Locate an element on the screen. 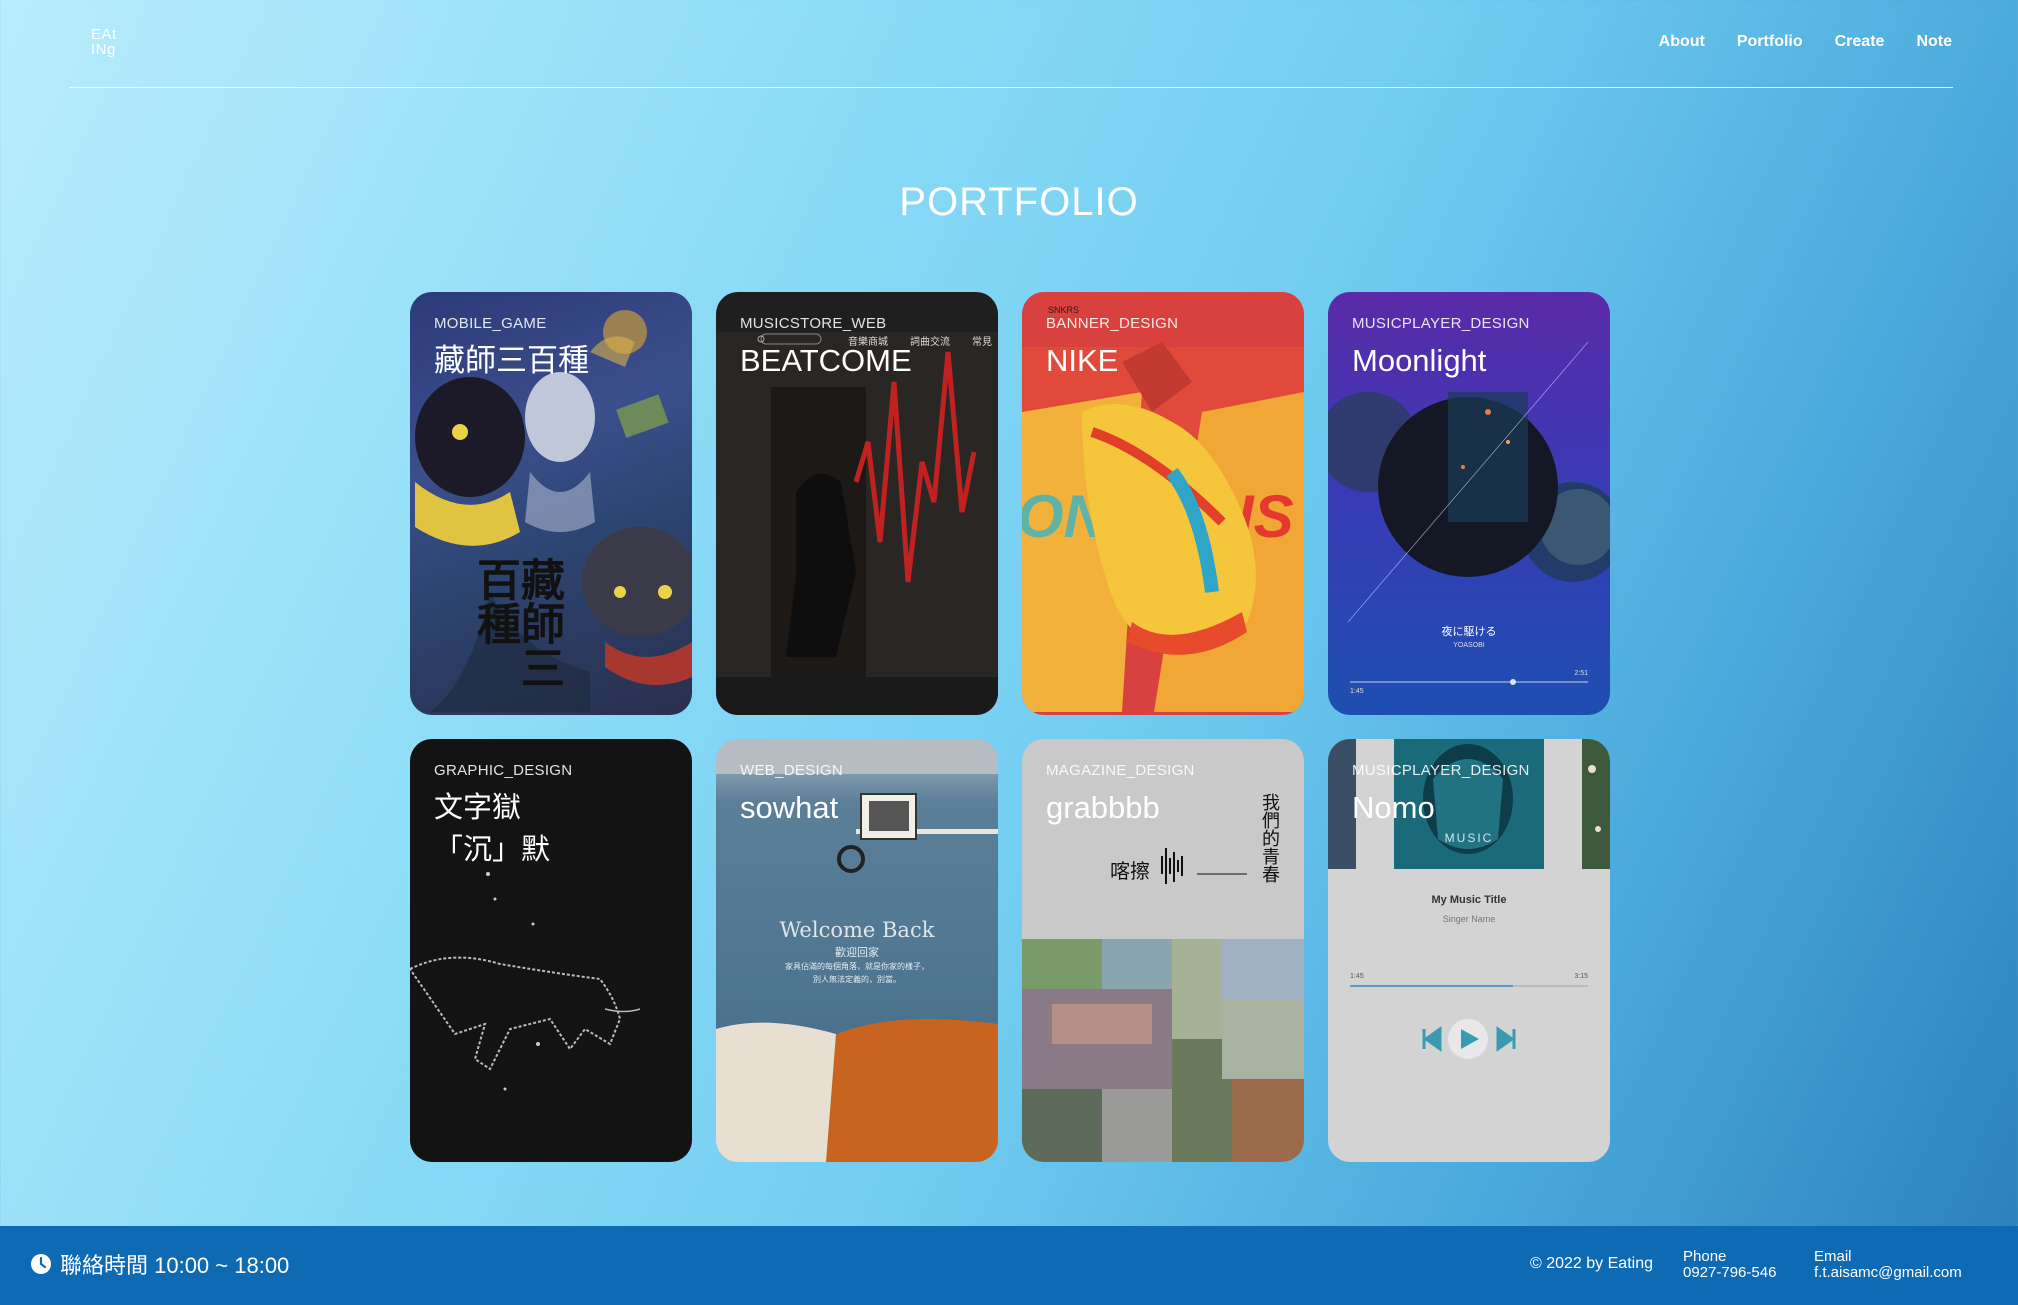  clock-icon is located at coordinates (41, 1264).